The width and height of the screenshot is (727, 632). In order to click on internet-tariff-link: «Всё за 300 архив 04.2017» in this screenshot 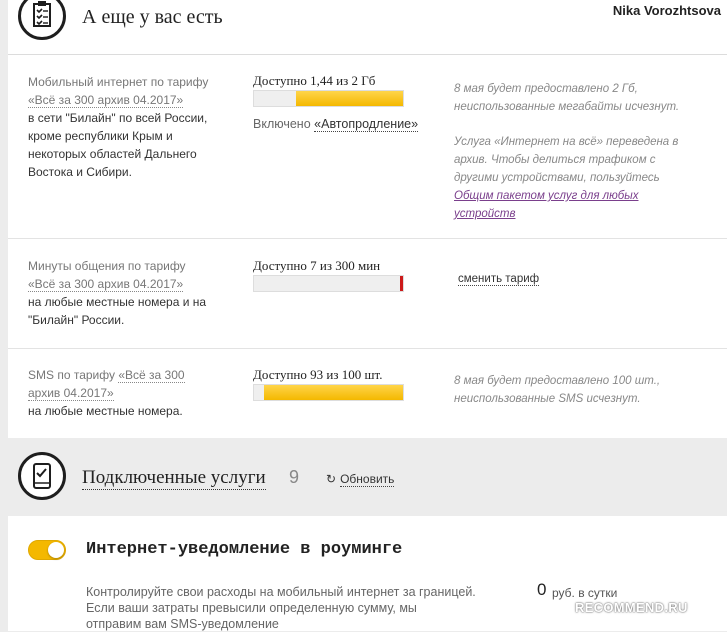, I will do `click(106, 100)`.